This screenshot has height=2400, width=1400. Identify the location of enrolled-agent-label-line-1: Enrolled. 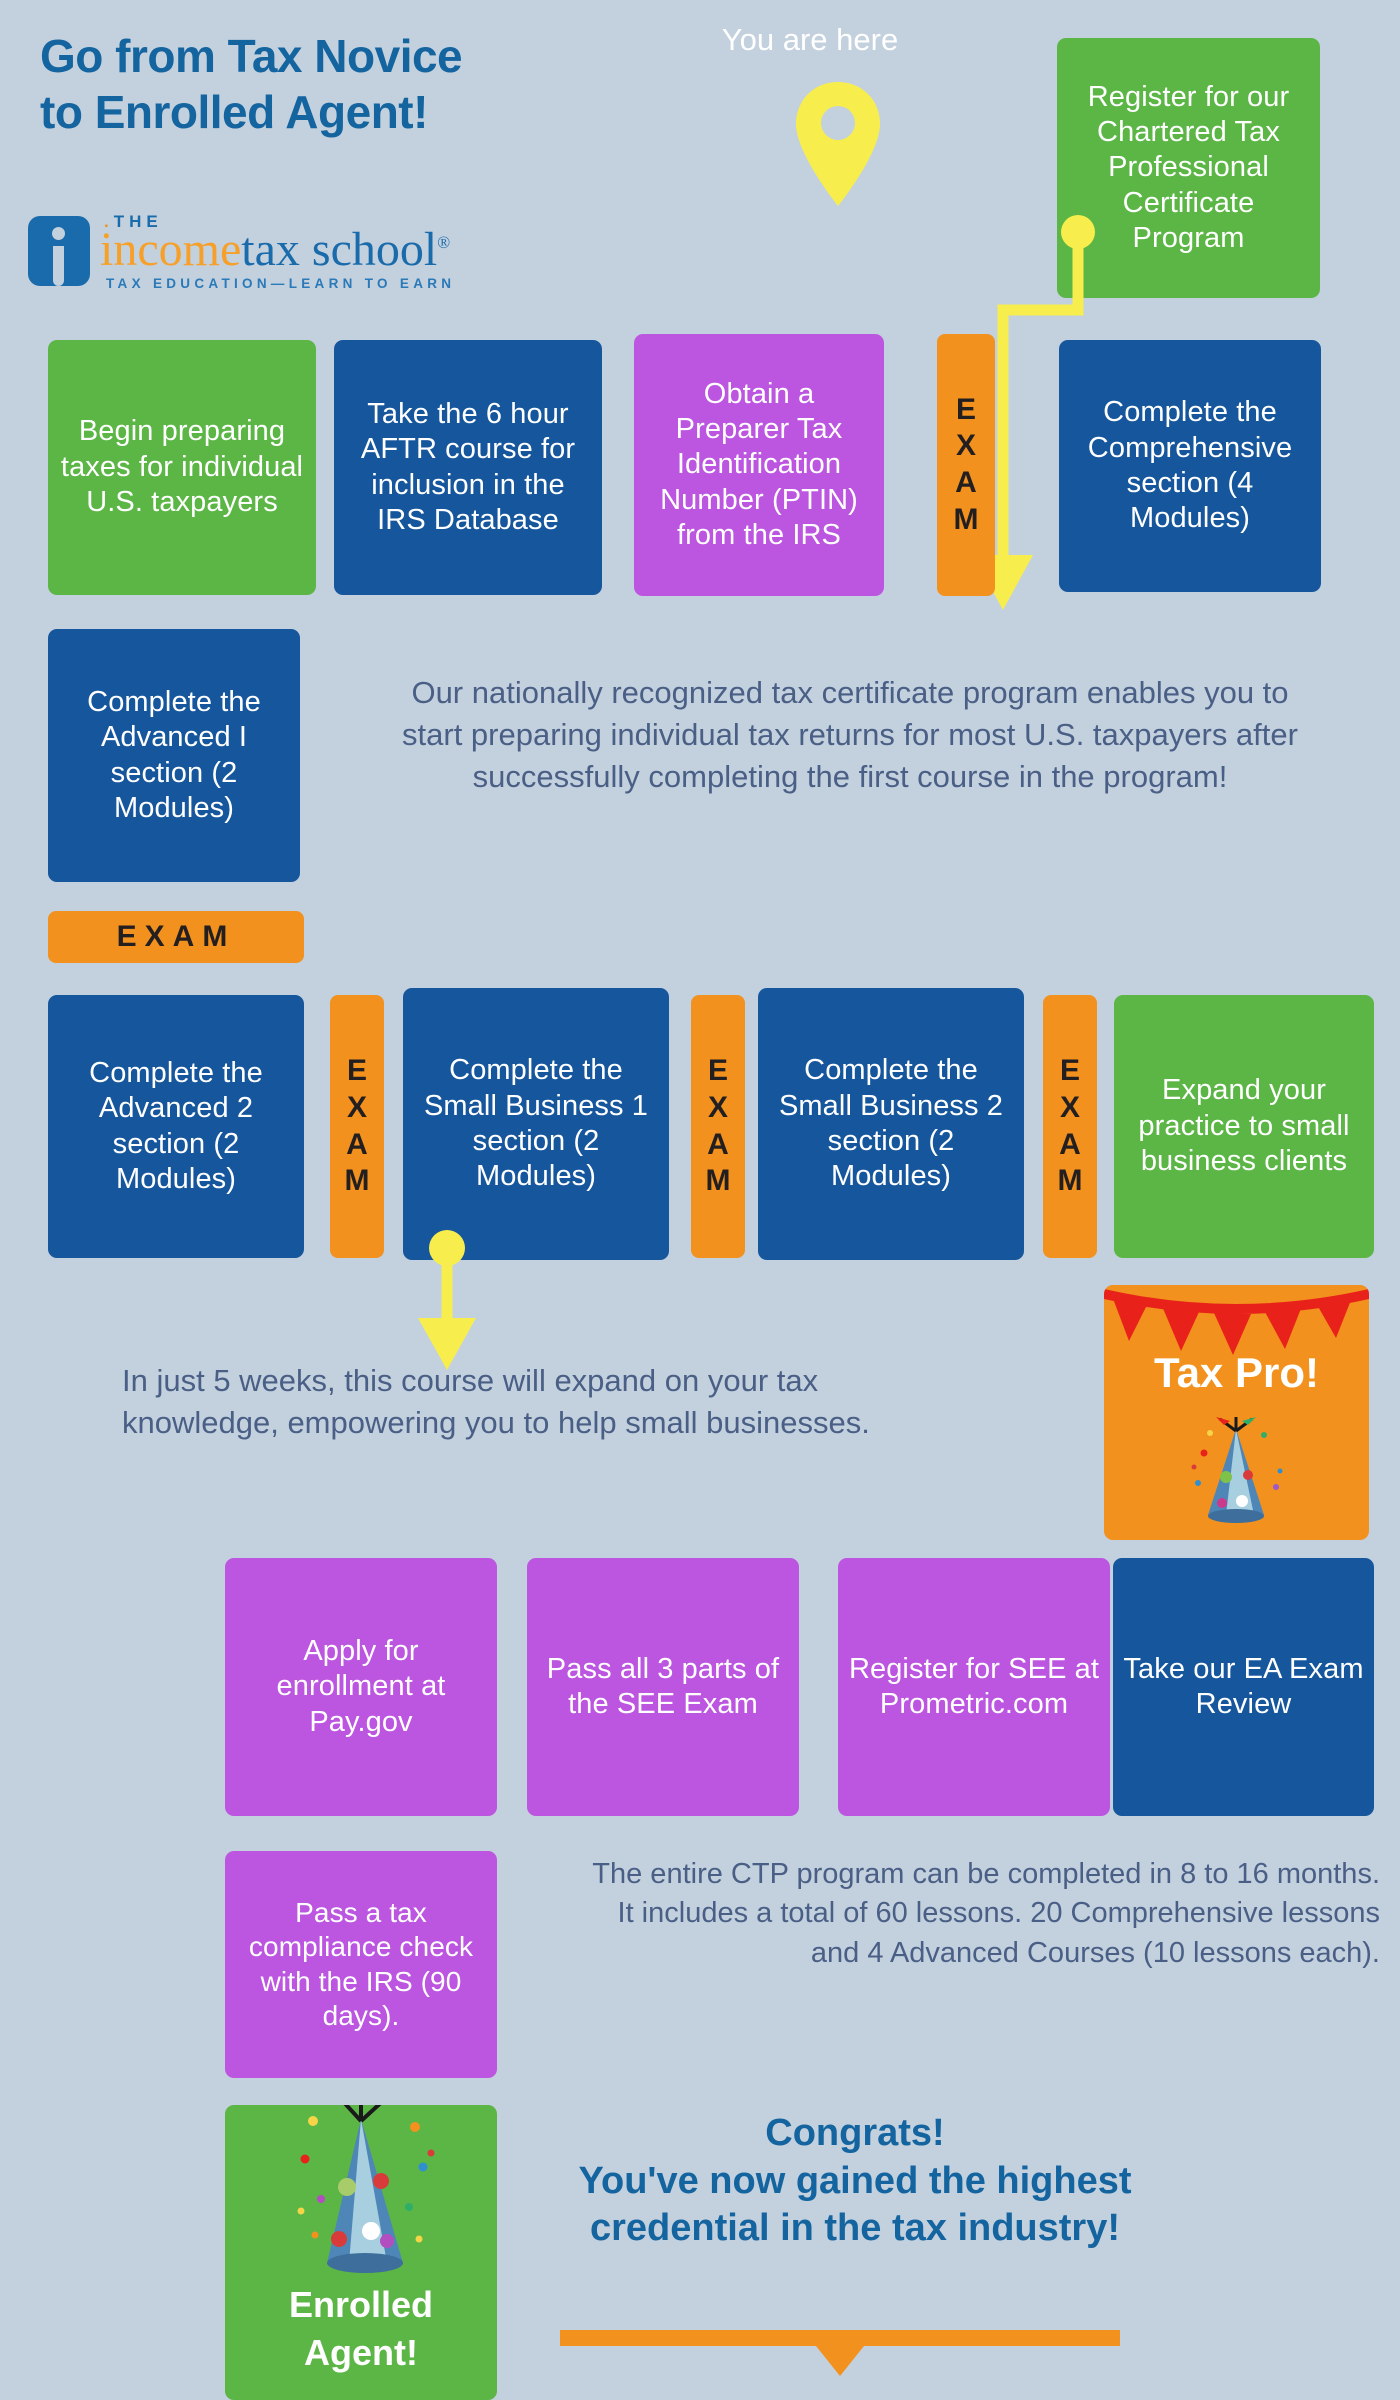
(361, 2304).